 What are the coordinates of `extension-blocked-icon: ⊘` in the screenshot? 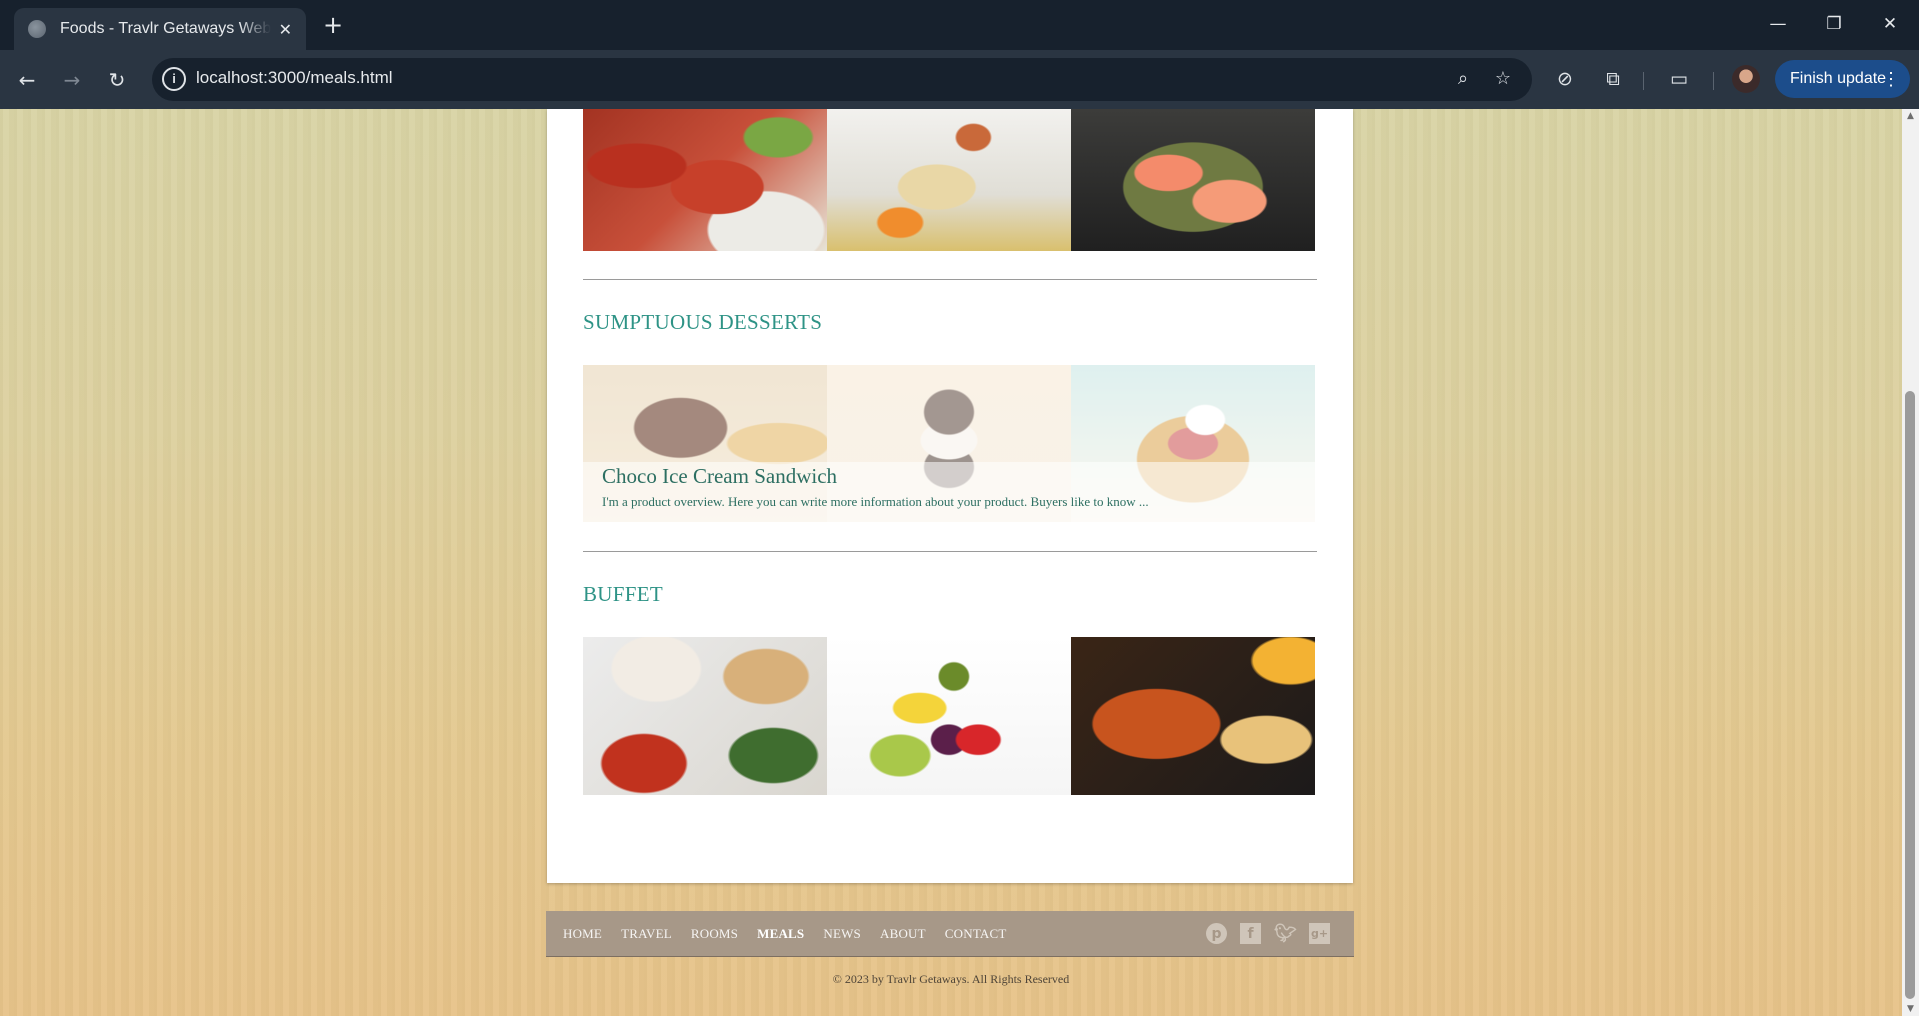 It's located at (1565, 79).